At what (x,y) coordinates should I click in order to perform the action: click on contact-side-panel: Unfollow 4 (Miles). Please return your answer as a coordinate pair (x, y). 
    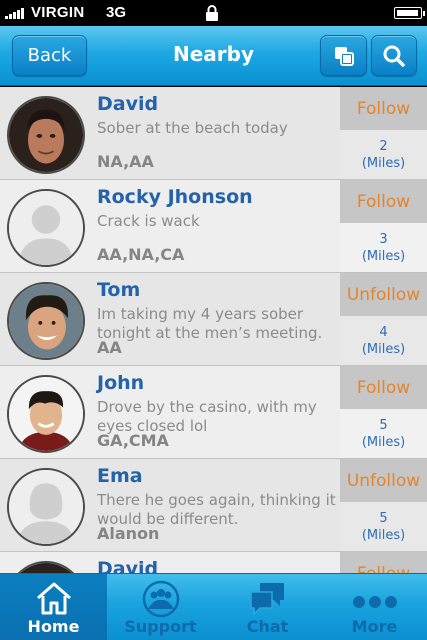
    Looking at the image, I should click on (383, 319).